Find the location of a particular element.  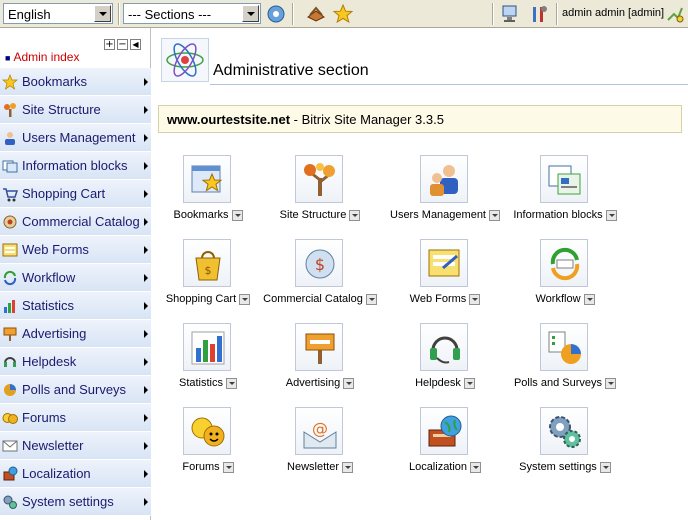

sidebar-item-site-structure: Site Structure is located at coordinates (75, 110).